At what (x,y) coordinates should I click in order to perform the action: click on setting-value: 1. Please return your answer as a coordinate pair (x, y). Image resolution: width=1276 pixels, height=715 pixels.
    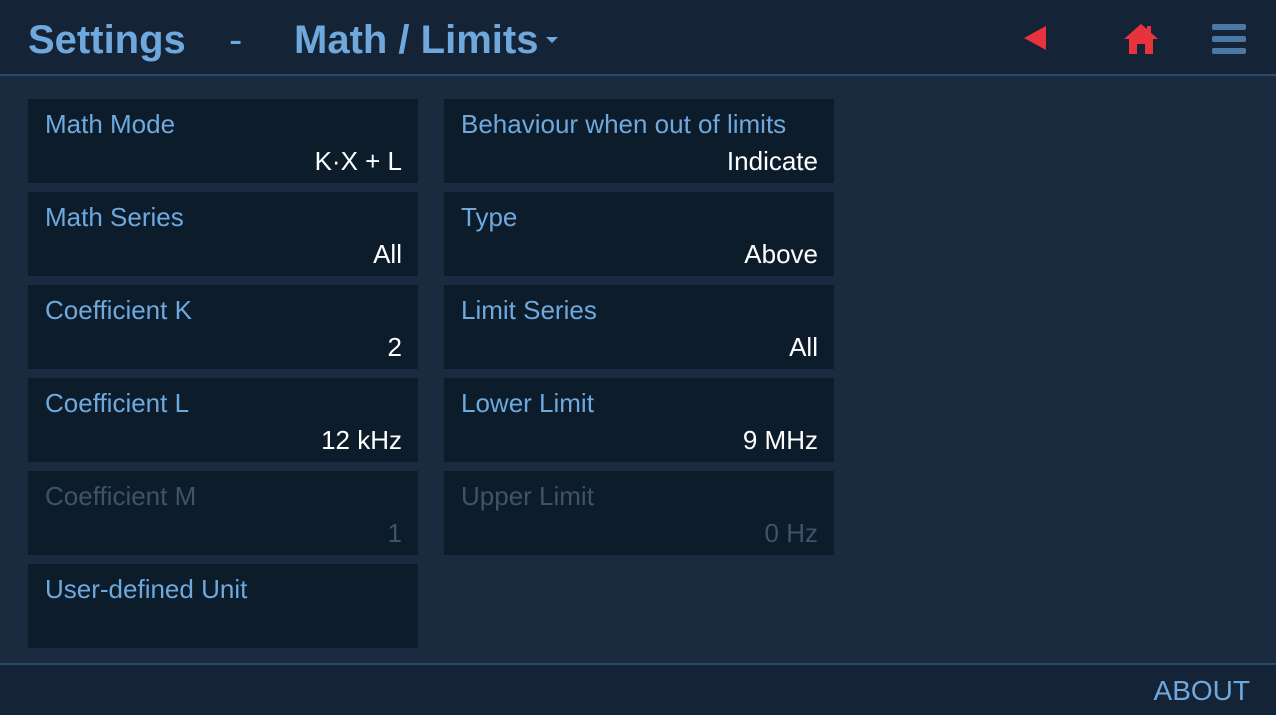
    Looking at the image, I should click on (394, 533).